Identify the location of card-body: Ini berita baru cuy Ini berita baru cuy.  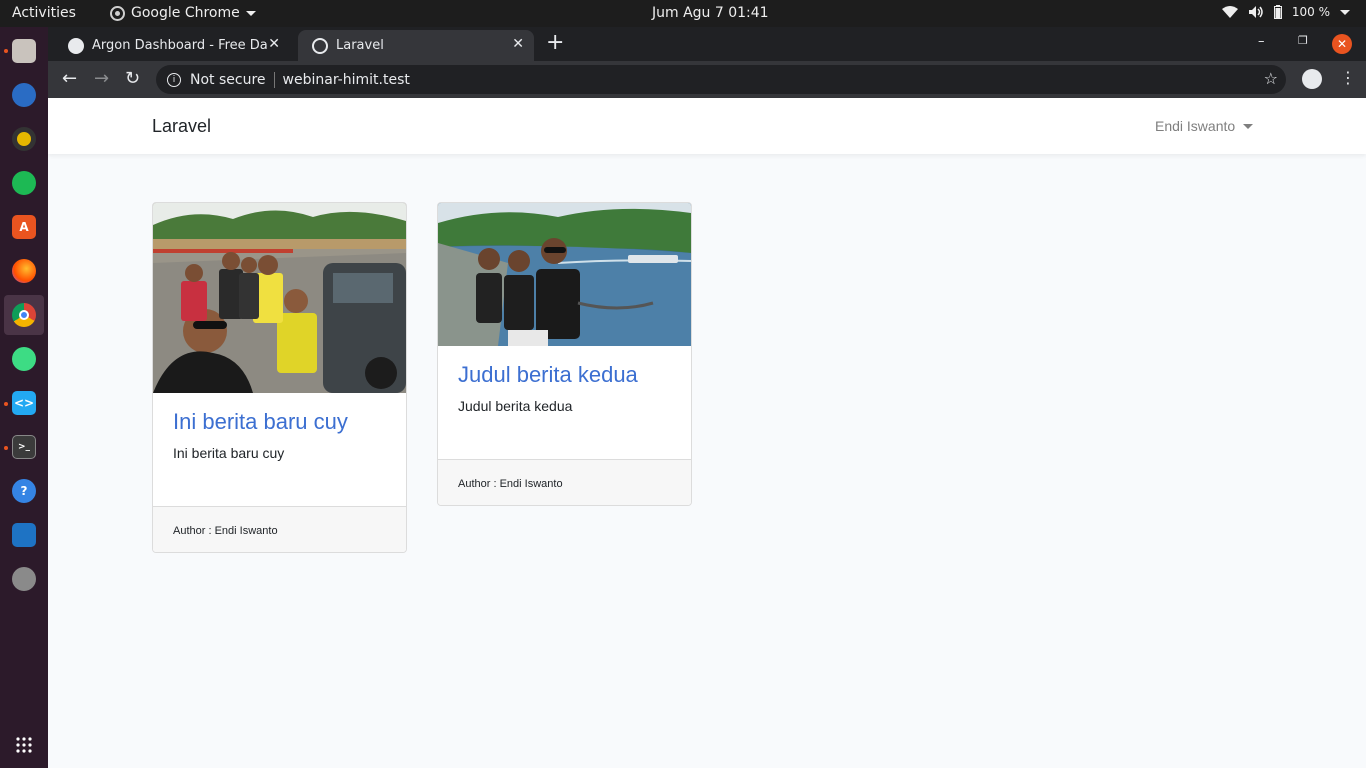
(279, 449).